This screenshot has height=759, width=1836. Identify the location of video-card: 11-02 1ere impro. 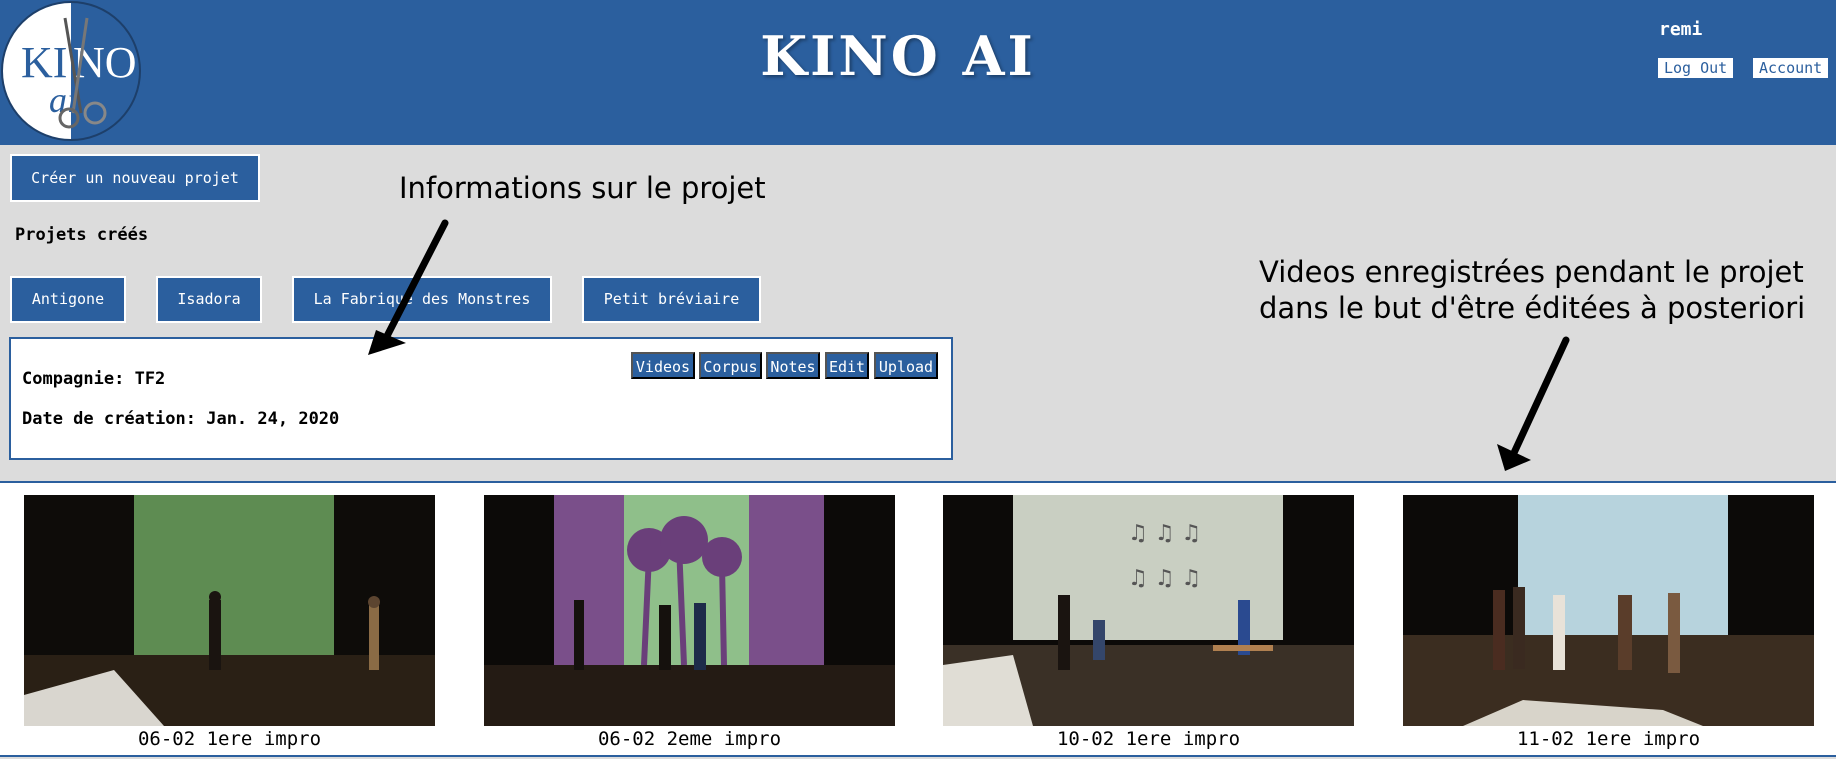
(1608, 622).